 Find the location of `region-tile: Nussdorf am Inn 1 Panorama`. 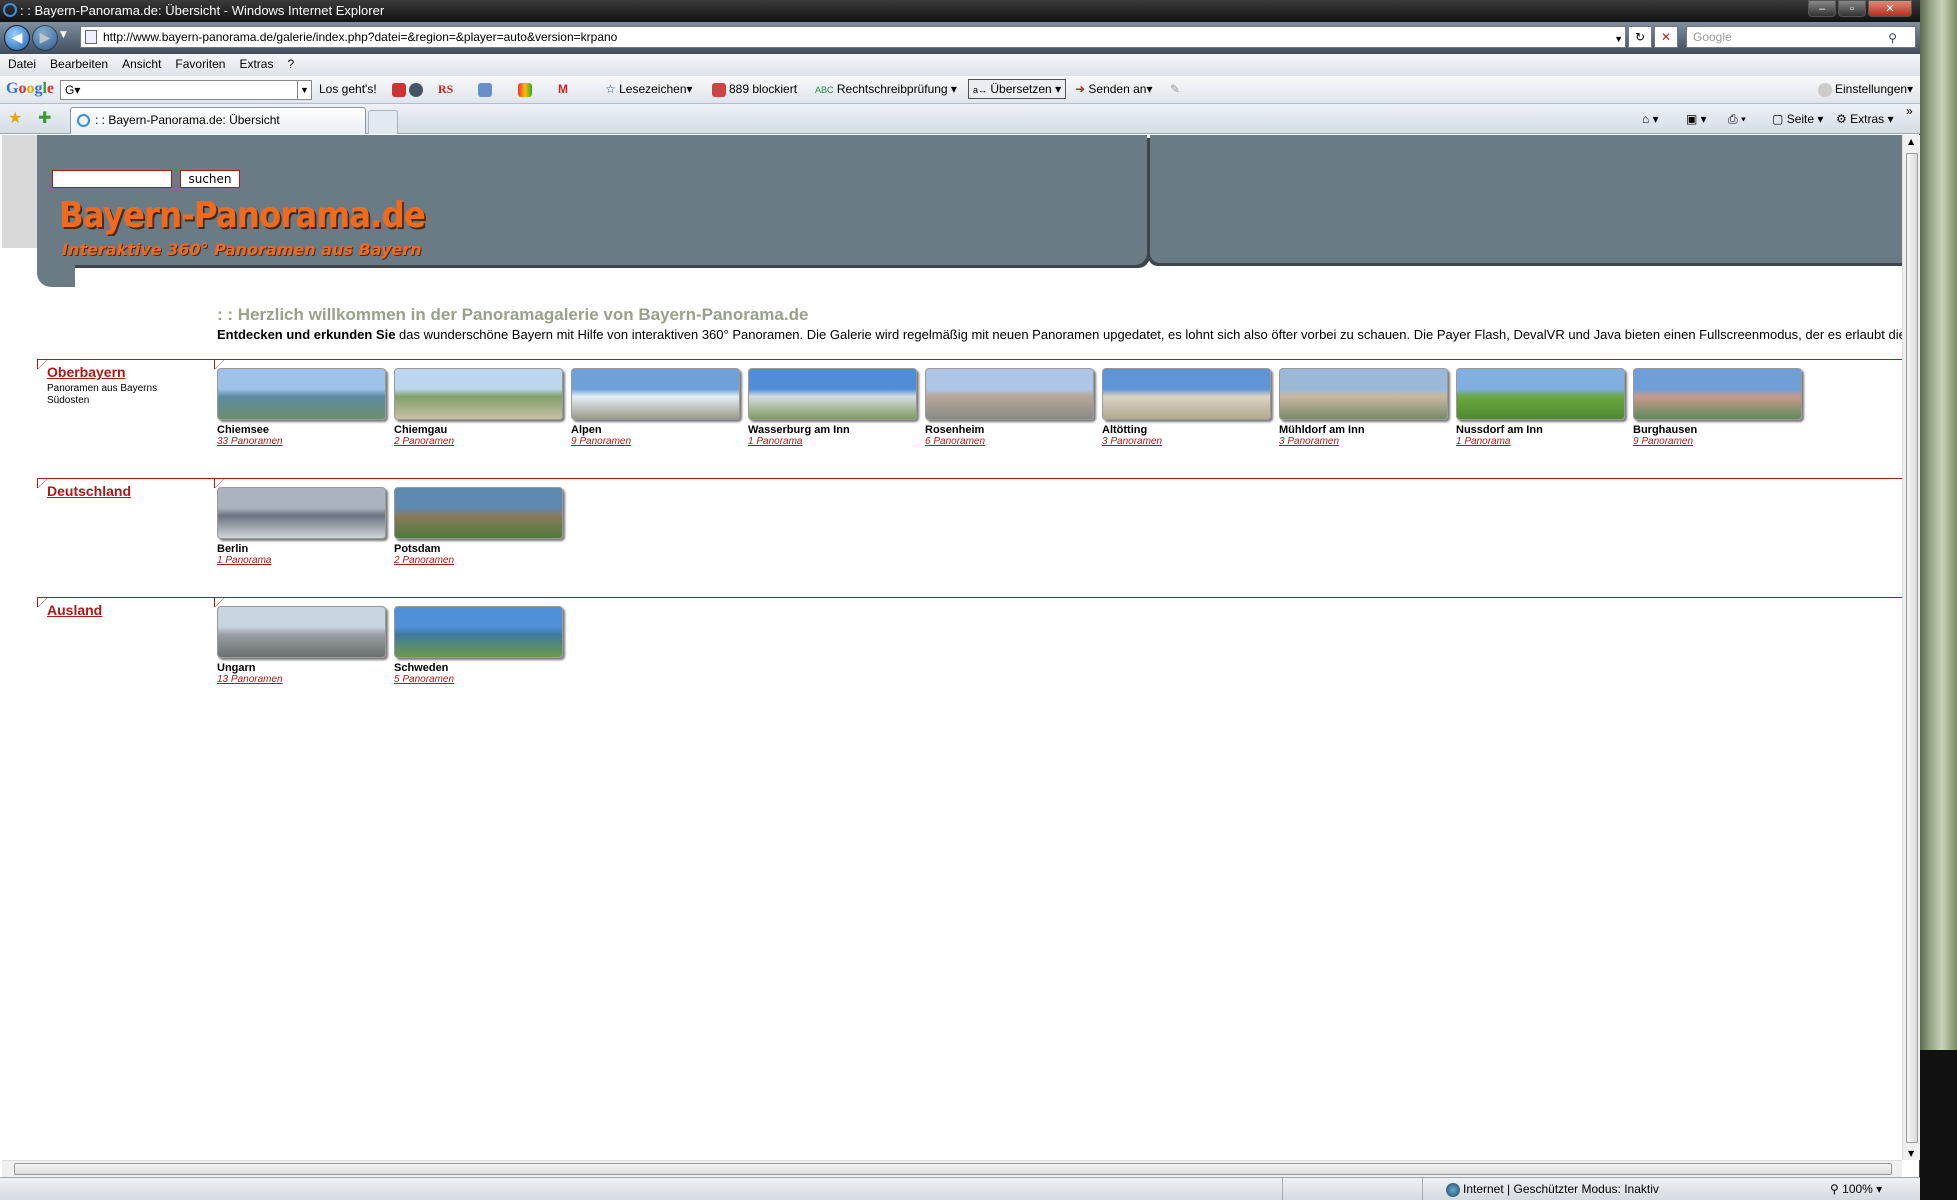

region-tile: Nussdorf am Inn 1 Panorama is located at coordinates (1544, 407).